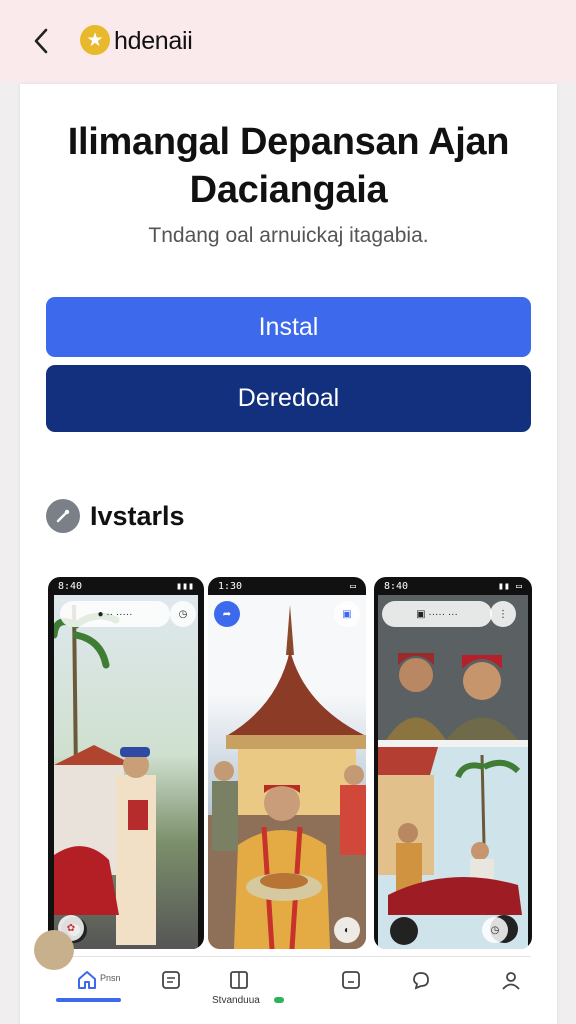 The width and height of the screenshot is (576, 1024). What do you see at coordinates (288, 398) in the screenshot?
I see `download-button: Deredoal` at bounding box center [288, 398].